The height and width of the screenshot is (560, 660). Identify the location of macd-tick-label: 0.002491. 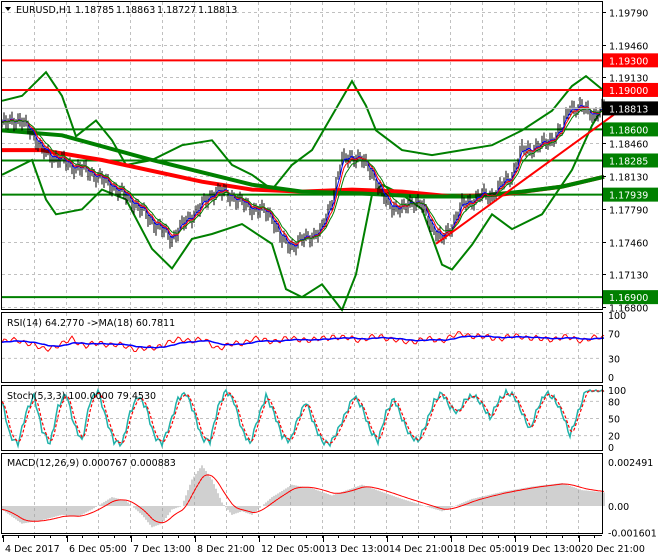
(630, 463).